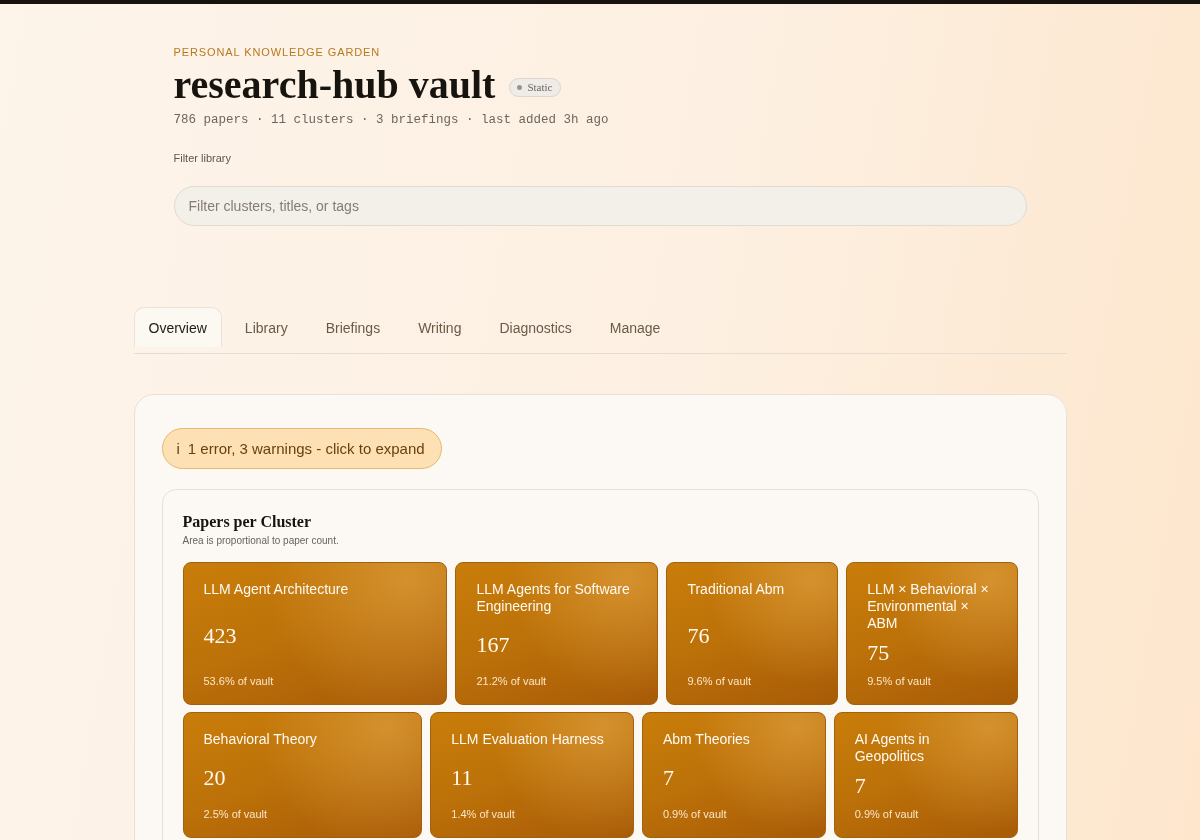 This screenshot has width=1200, height=840. What do you see at coordinates (334, 85) in the screenshot?
I see `vault-title: research-hub vault` at bounding box center [334, 85].